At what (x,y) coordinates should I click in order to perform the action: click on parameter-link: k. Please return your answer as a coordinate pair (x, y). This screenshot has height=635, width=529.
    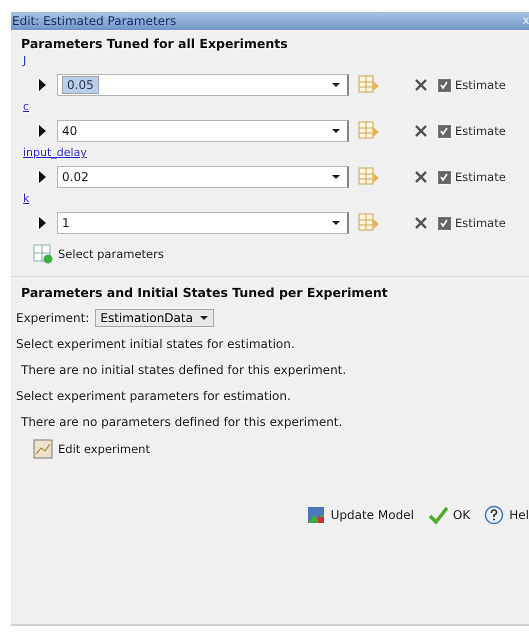
    Looking at the image, I should click on (26, 198).